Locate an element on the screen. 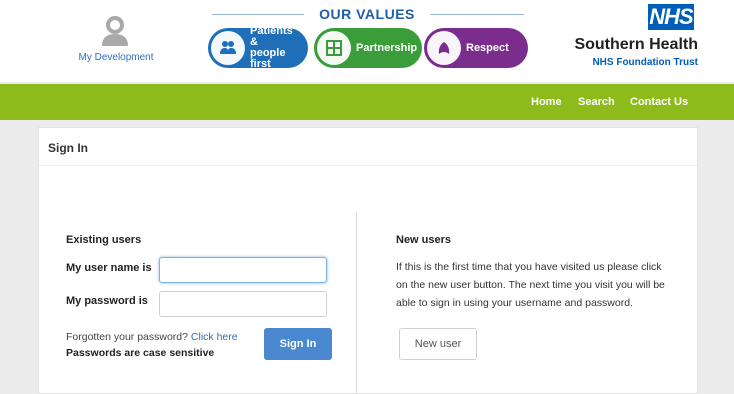  value-label-line2: people first is located at coordinates (268, 58).